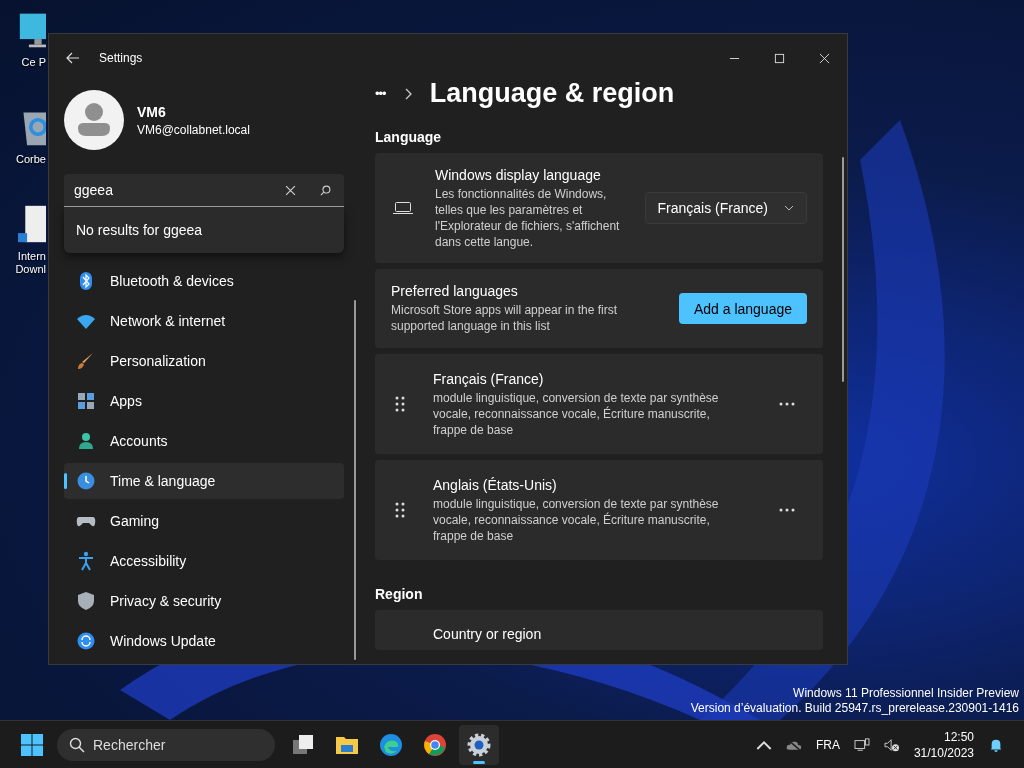 Image resolution: width=1024 pixels, height=768 pixels. Describe the element at coordinates (380, 94) in the screenshot. I see `breadcrumb-overflow: •••` at that location.